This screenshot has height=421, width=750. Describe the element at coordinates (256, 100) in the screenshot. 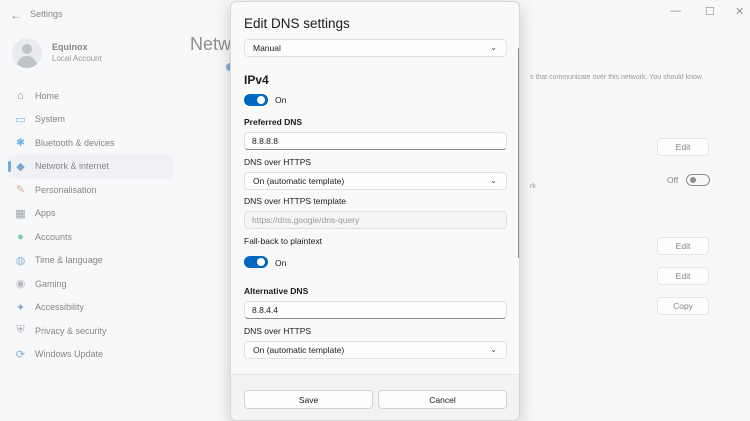

I see `ipv4-toggle` at that location.